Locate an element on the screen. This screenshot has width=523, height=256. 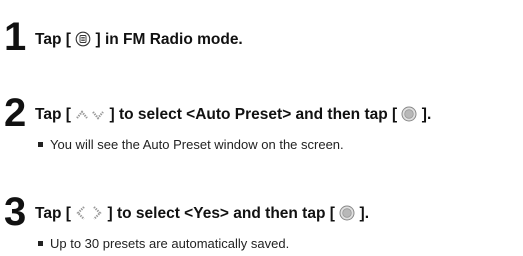
up-down-arrows-icon is located at coordinates (90, 115).